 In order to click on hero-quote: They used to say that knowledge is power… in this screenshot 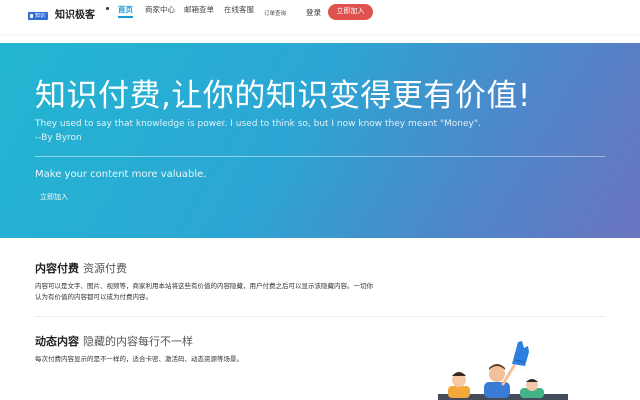, I will do `click(258, 124)`.